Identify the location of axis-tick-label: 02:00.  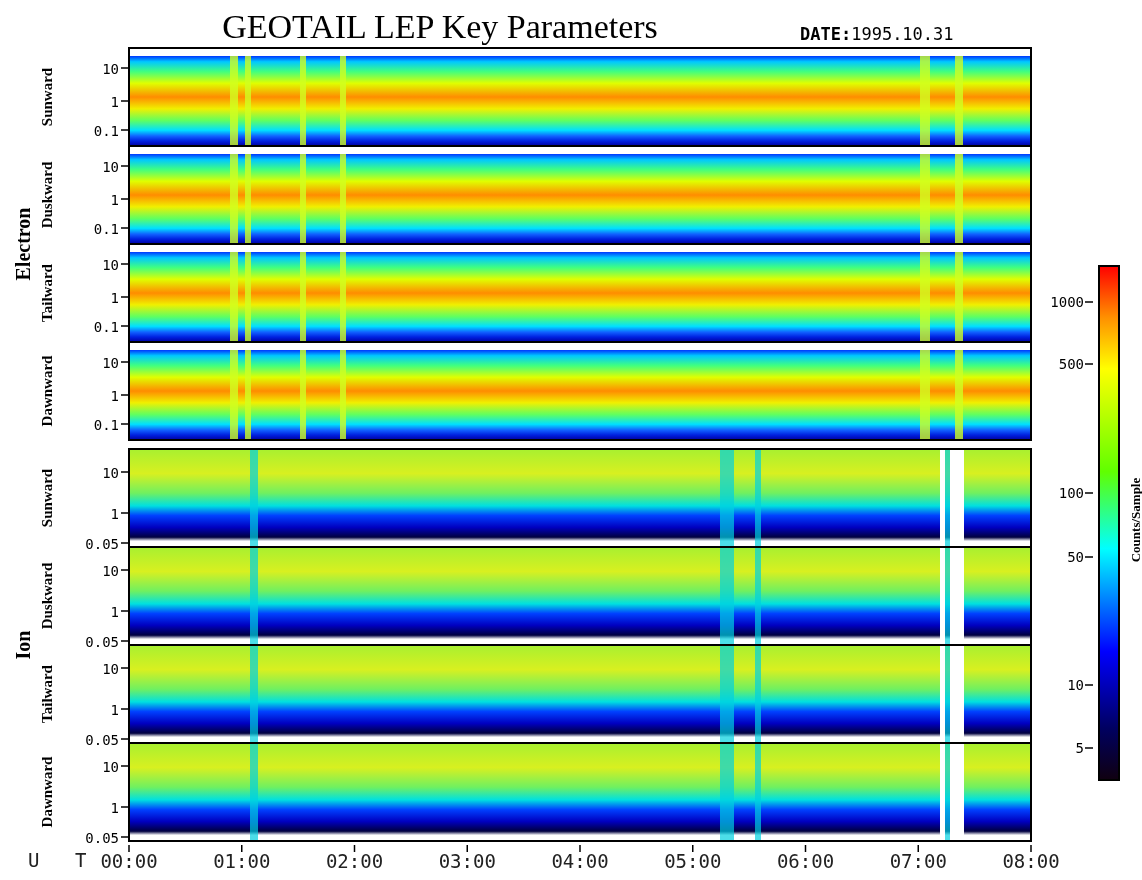
(354, 861).